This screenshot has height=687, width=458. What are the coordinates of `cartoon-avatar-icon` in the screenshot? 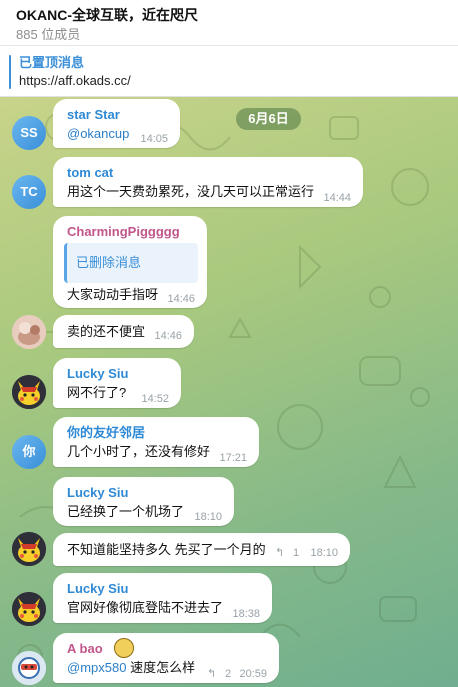 It's located at (29, 668).